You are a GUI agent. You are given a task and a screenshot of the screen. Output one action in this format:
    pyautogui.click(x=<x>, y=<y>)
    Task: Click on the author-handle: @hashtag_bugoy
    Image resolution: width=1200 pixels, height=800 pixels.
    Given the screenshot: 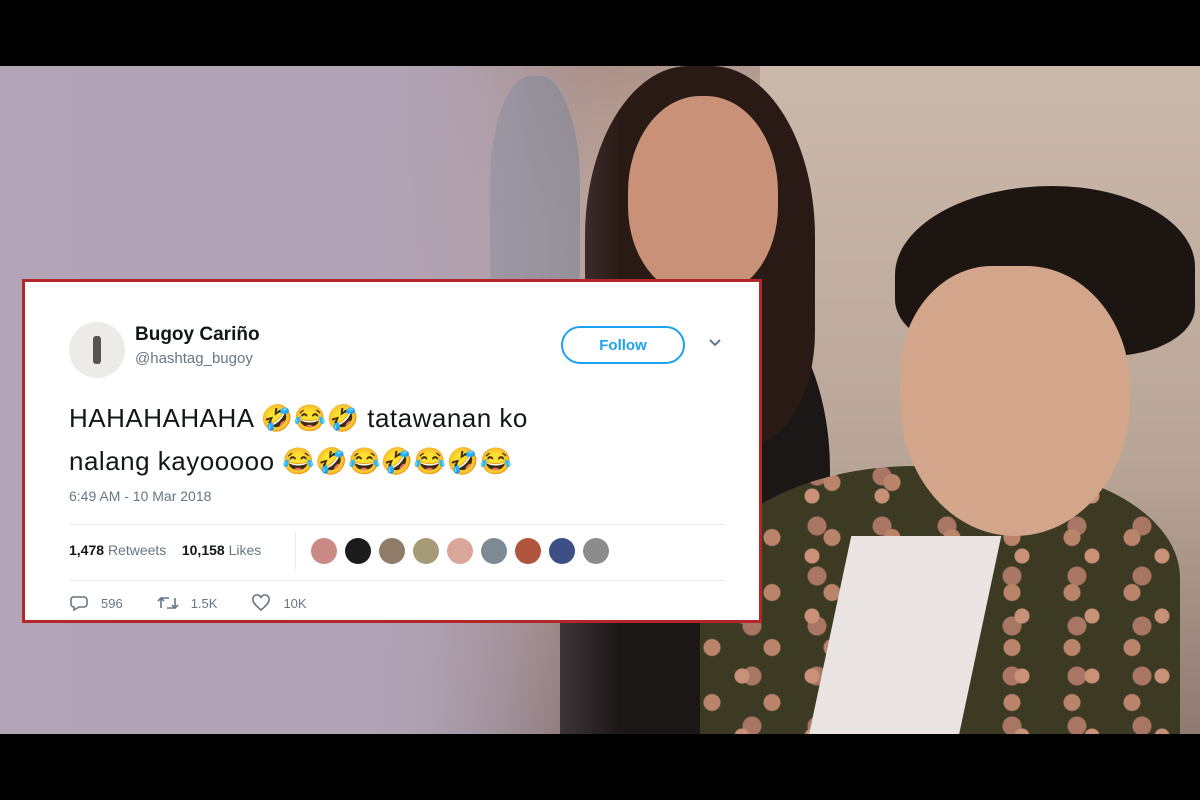 What is the action you would take?
    pyautogui.click(x=194, y=358)
    